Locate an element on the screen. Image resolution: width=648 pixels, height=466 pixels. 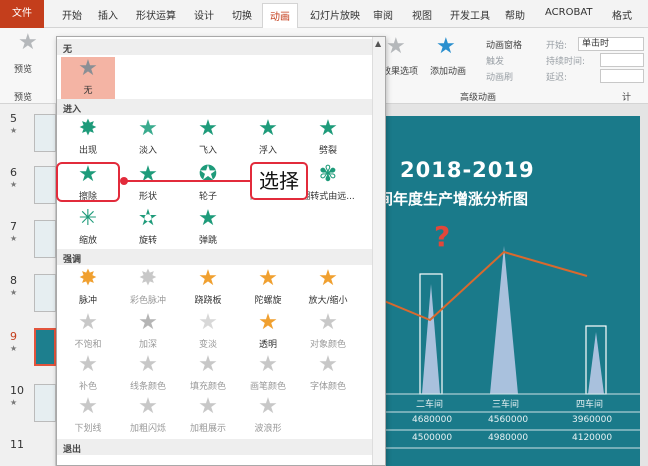
tab-acrobat: ACROBAT is located at coordinates (569, 12).